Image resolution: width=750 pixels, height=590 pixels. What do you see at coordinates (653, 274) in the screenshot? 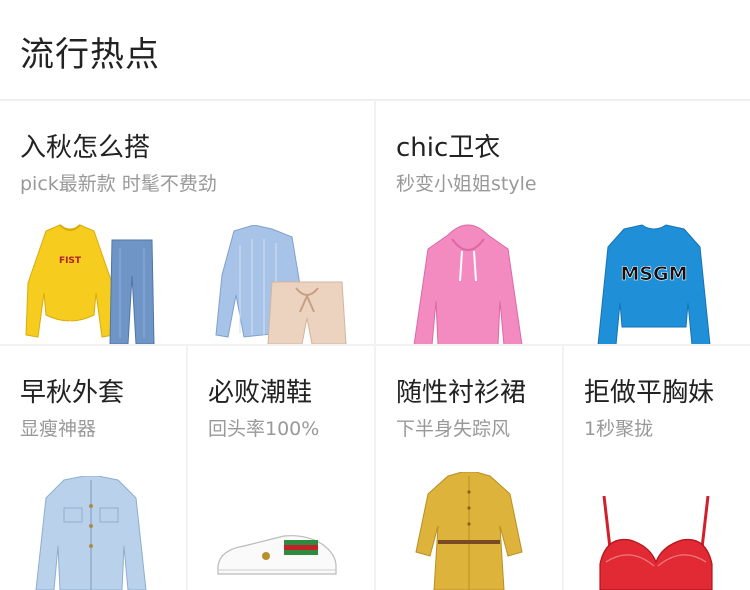
I see `svg-text: MSGM` at bounding box center [653, 274].